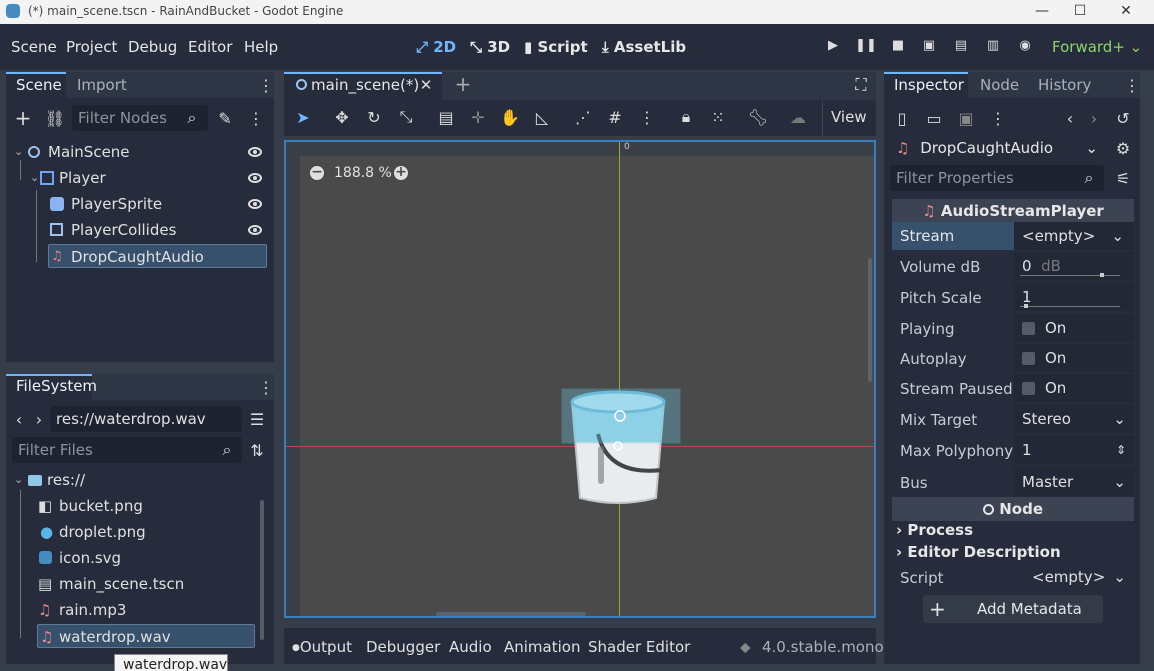 Image resolution: width=1154 pixels, height=671 pixels. What do you see at coordinates (357, 85) in the screenshot?
I see `scene-tab-main: main_scene(*)` at bounding box center [357, 85].